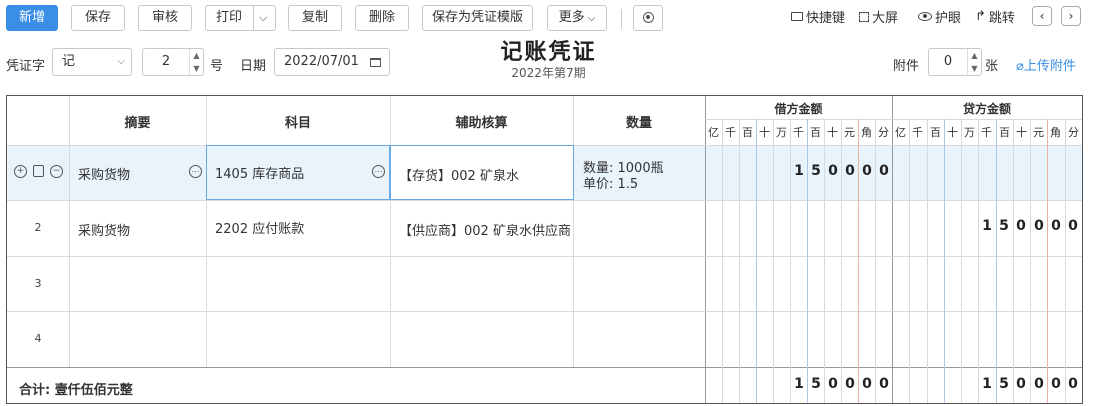 Image resolution: width=1097 pixels, height=406 pixels. I want to click on credit-total-digit: 5, so click(1004, 384).